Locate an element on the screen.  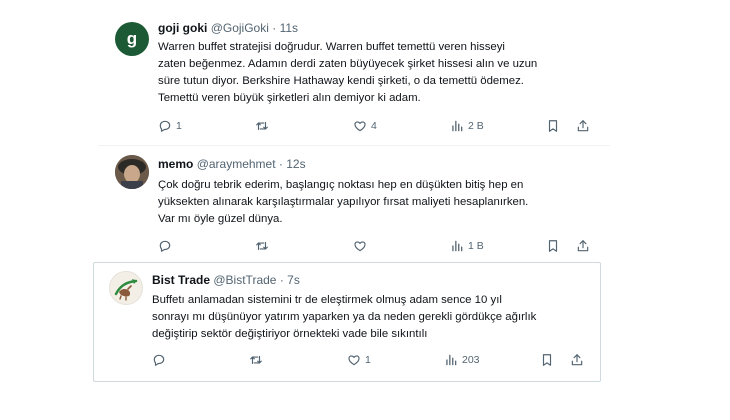
views-count: 1 B is located at coordinates (476, 246).